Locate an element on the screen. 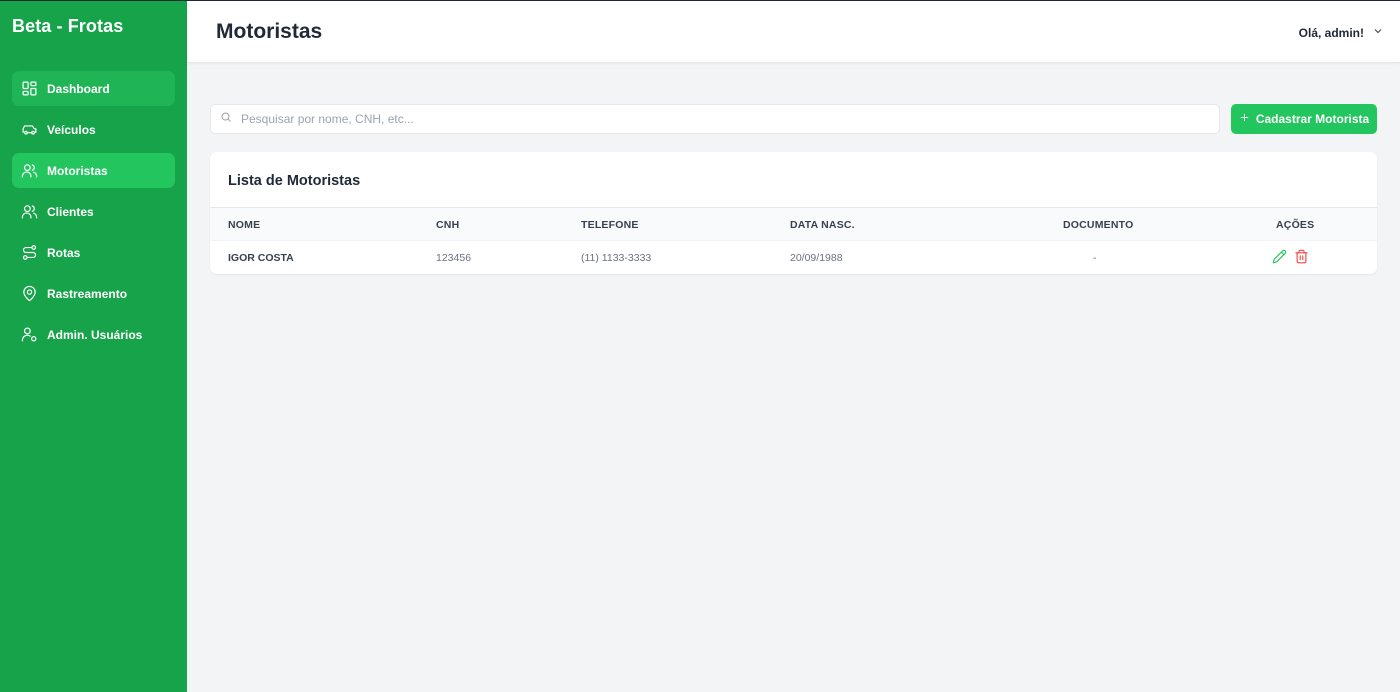 The height and width of the screenshot is (692, 1400). sidebar-item-label: Veículos is located at coordinates (71, 129).